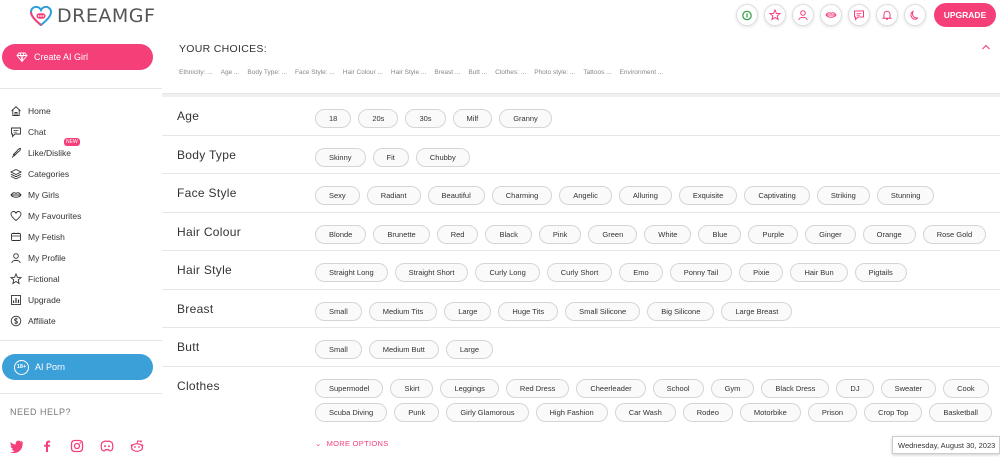  I want to click on option-pill: Pink, so click(560, 234).